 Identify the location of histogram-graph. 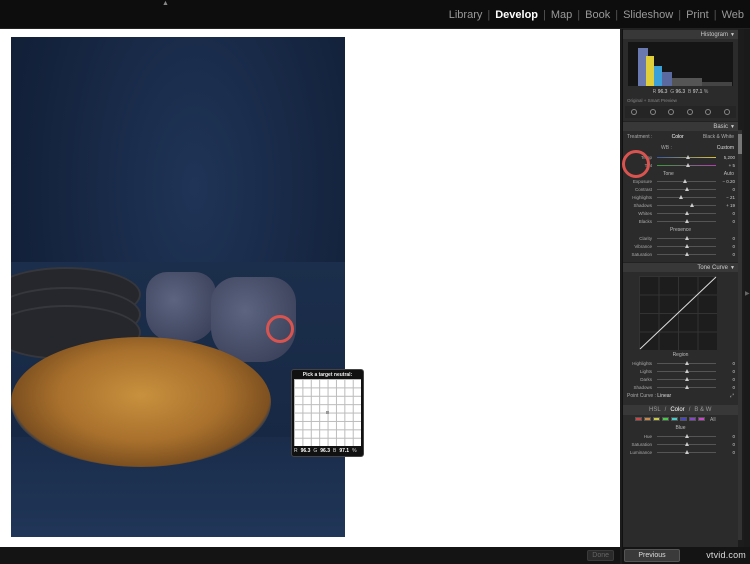
(680, 64).